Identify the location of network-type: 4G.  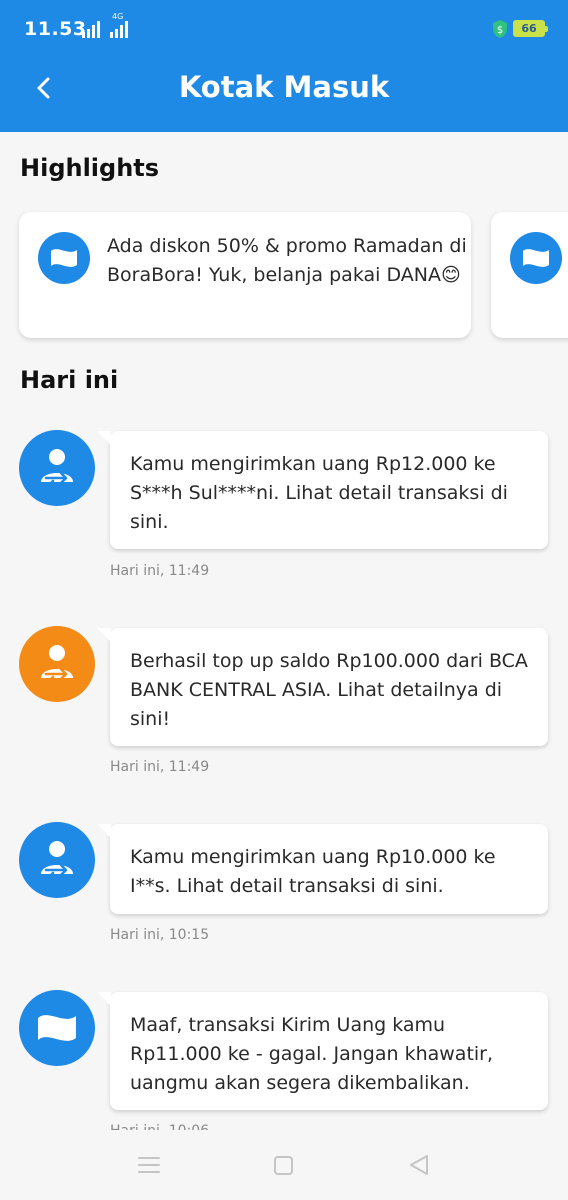
(118, 16).